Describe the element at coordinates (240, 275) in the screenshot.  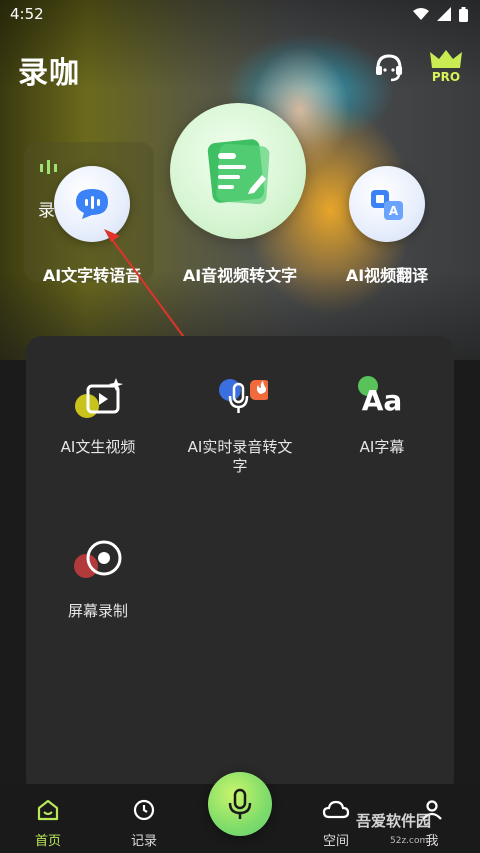
I see `ai-audio-video-to-text-label: AI音视频转文字` at that location.